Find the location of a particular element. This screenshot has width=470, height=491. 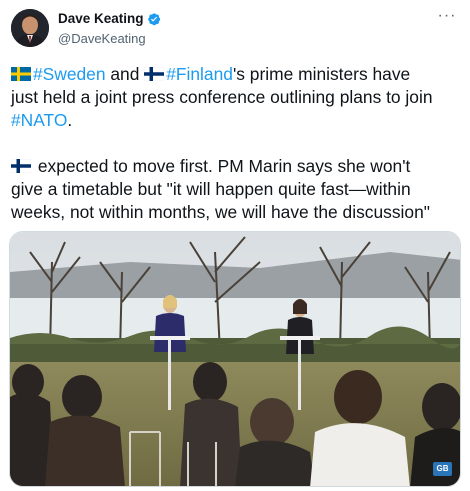

hashtag-nato: #NATO is located at coordinates (39, 120).